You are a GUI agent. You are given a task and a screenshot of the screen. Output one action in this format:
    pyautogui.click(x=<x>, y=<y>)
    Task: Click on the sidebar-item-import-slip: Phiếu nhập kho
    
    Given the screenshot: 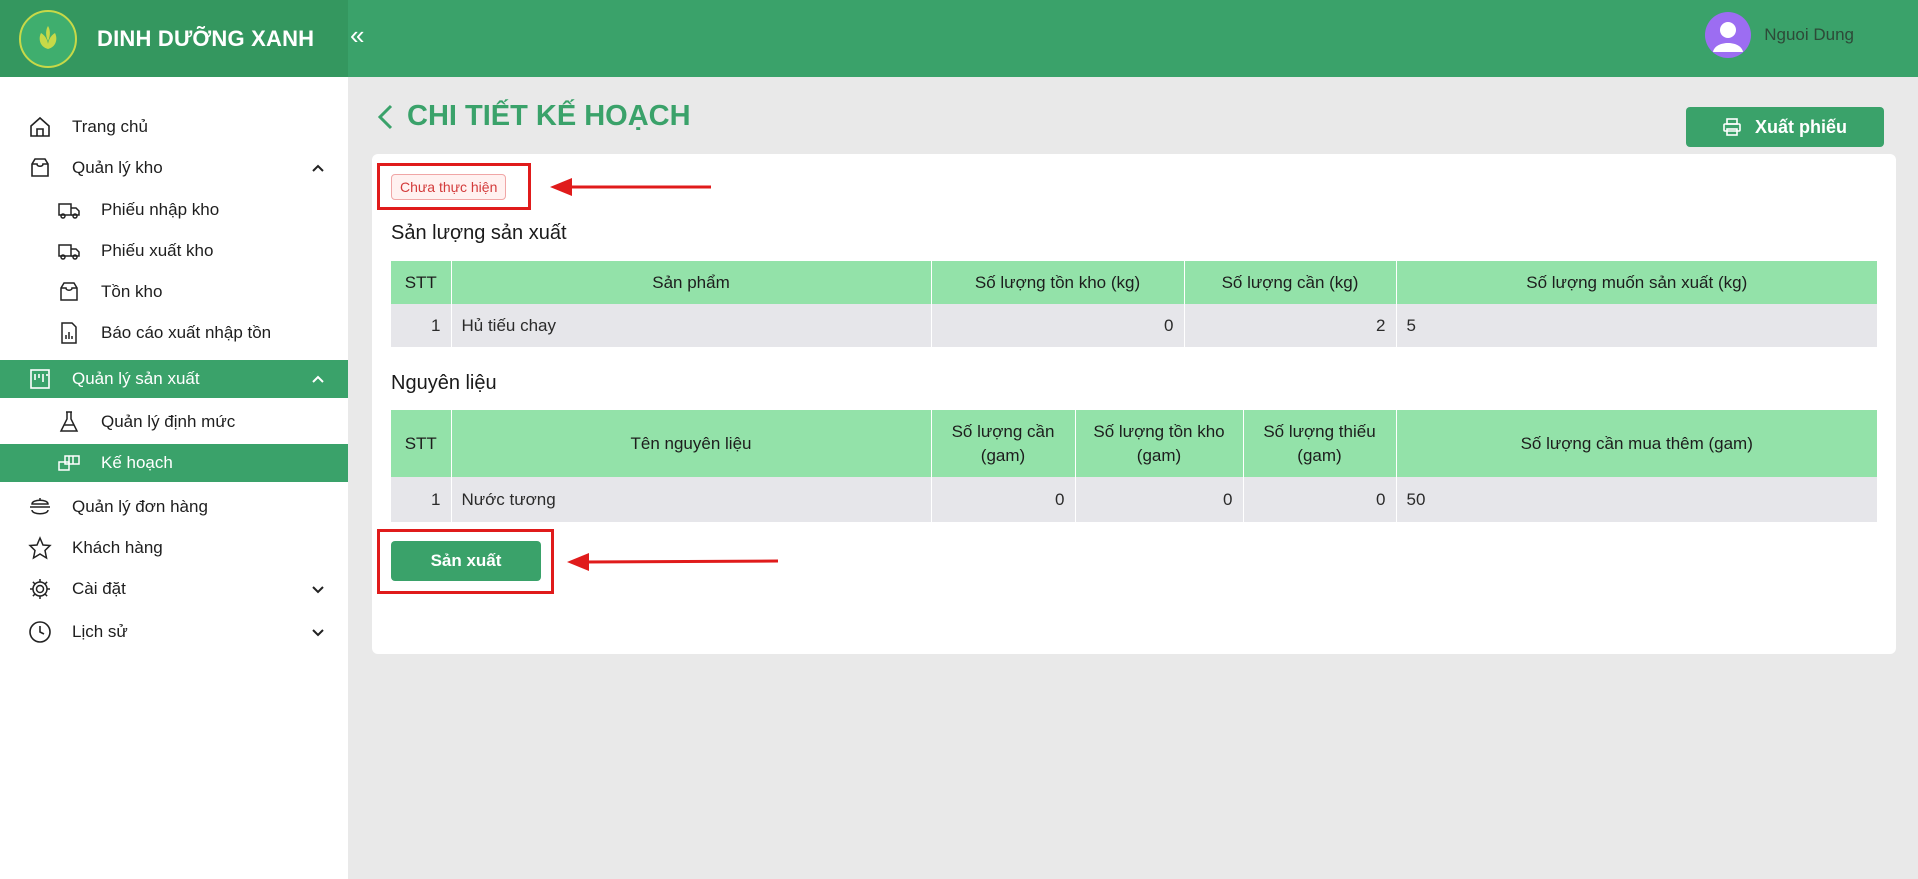 What is the action you would take?
    pyautogui.click(x=174, y=210)
    